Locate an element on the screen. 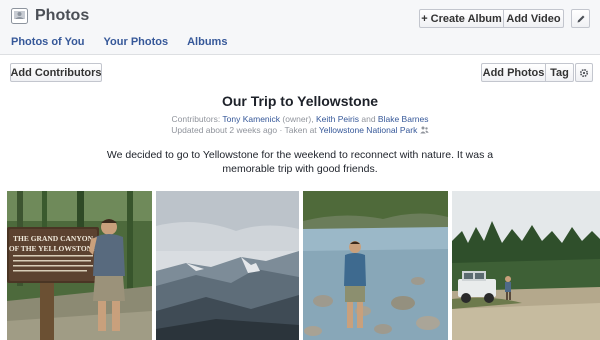 The height and width of the screenshot is (340, 600). tag-button: Tag is located at coordinates (560, 72).